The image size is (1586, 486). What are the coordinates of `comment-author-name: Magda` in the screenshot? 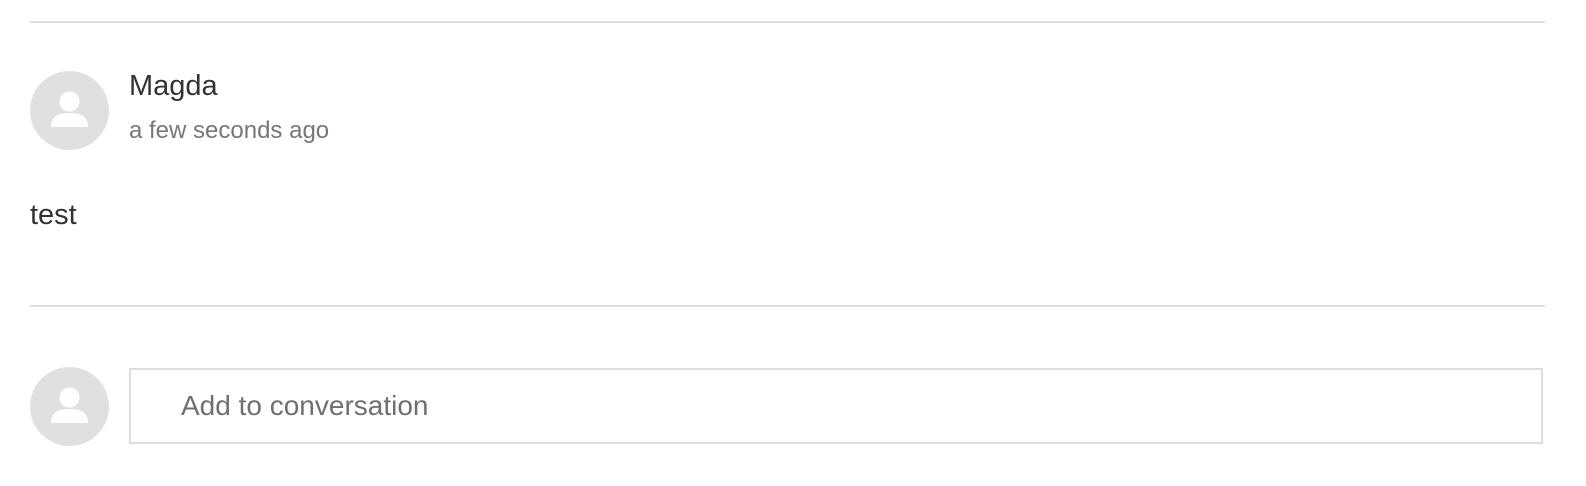 It's located at (173, 86).